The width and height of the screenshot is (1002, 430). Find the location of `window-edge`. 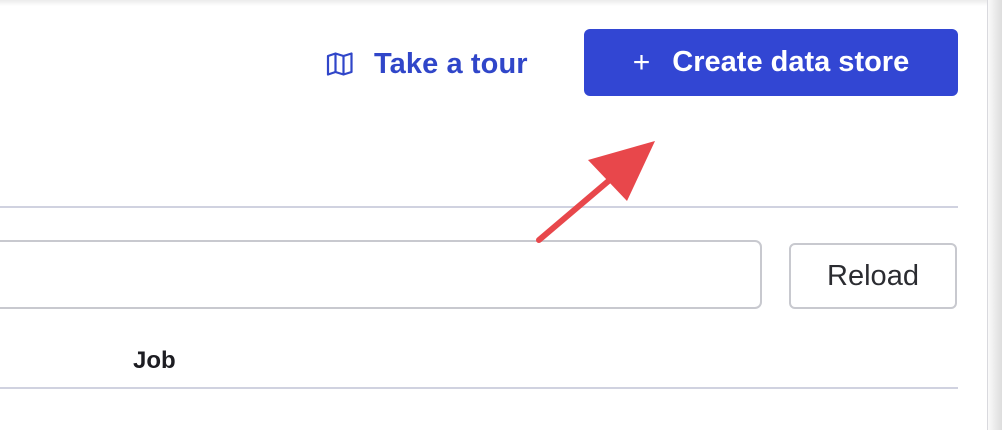

window-edge is located at coordinates (994, 215).